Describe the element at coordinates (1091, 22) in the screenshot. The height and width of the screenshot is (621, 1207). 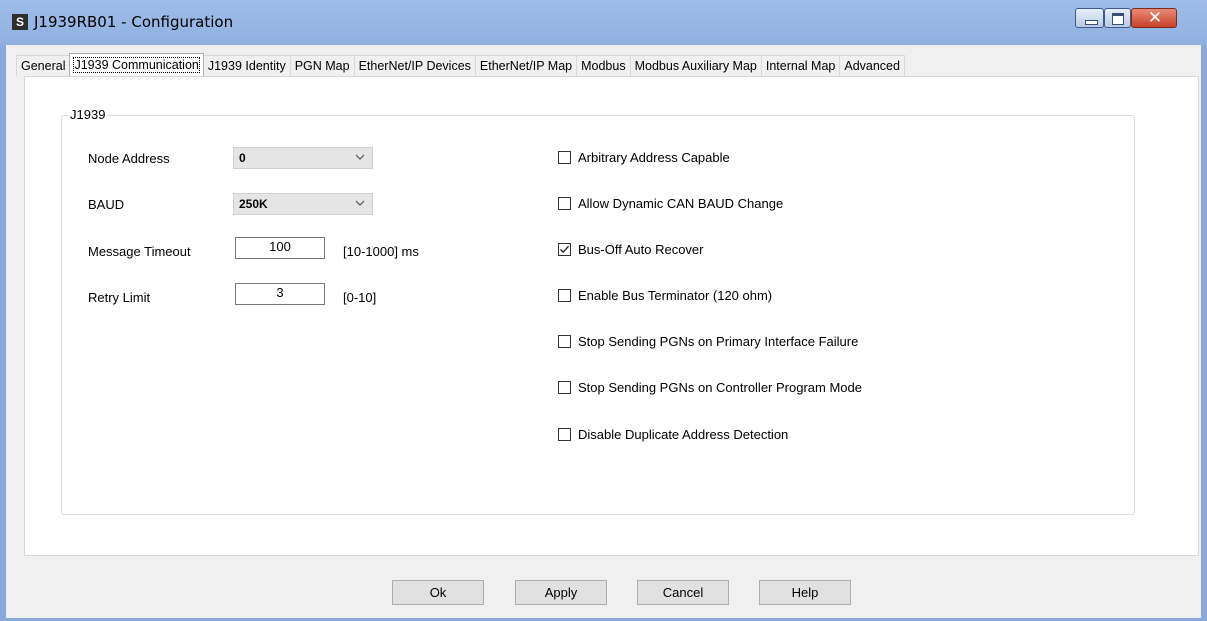
I see `minimize-icon` at that location.